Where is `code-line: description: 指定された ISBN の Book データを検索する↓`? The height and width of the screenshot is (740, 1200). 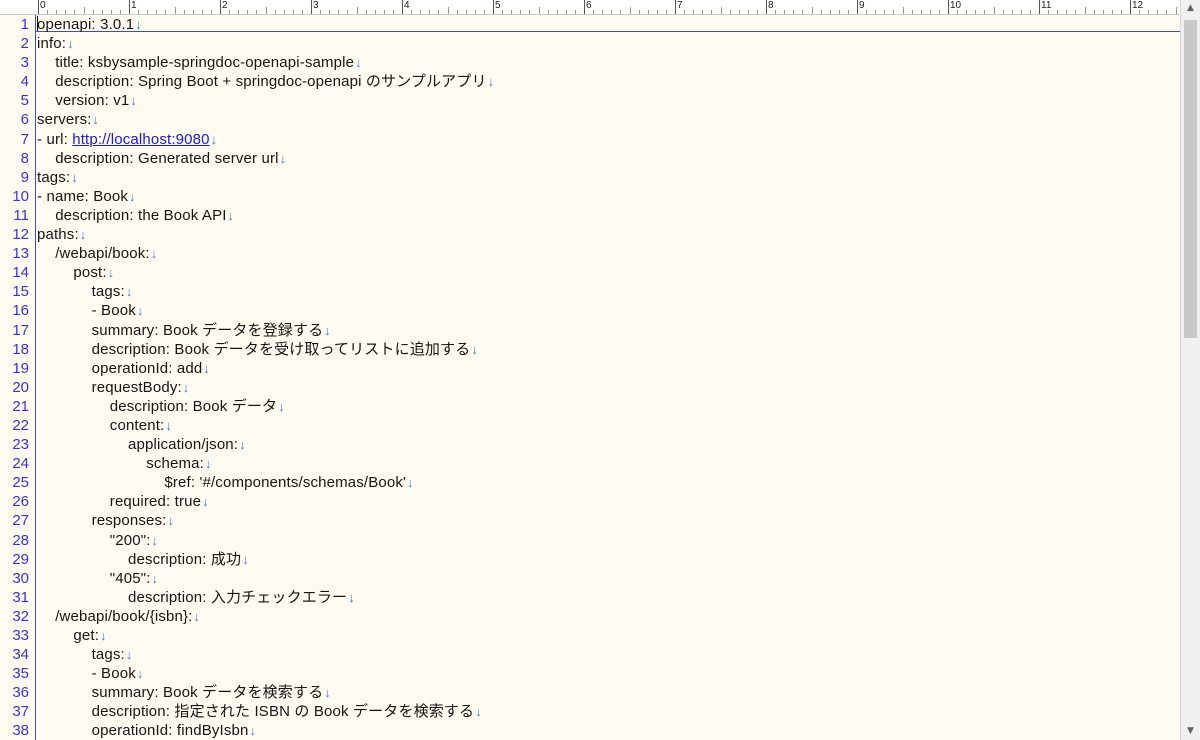 code-line: description: 指定された ISBN の Book データを検索する↓ is located at coordinates (607, 711).